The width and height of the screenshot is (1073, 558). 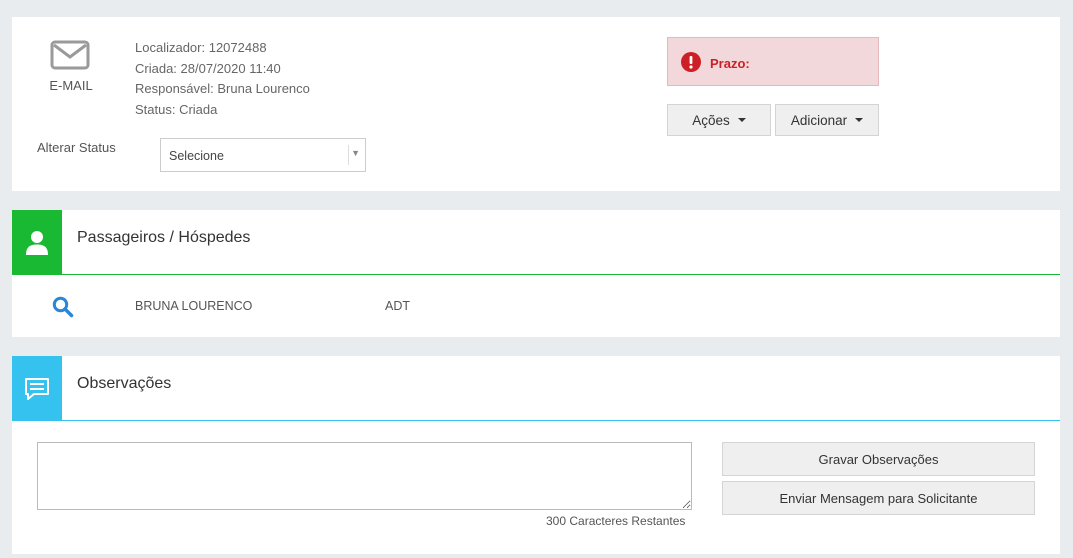 I want to click on adicionar-label: Adicionar, so click(x=819, y=120).